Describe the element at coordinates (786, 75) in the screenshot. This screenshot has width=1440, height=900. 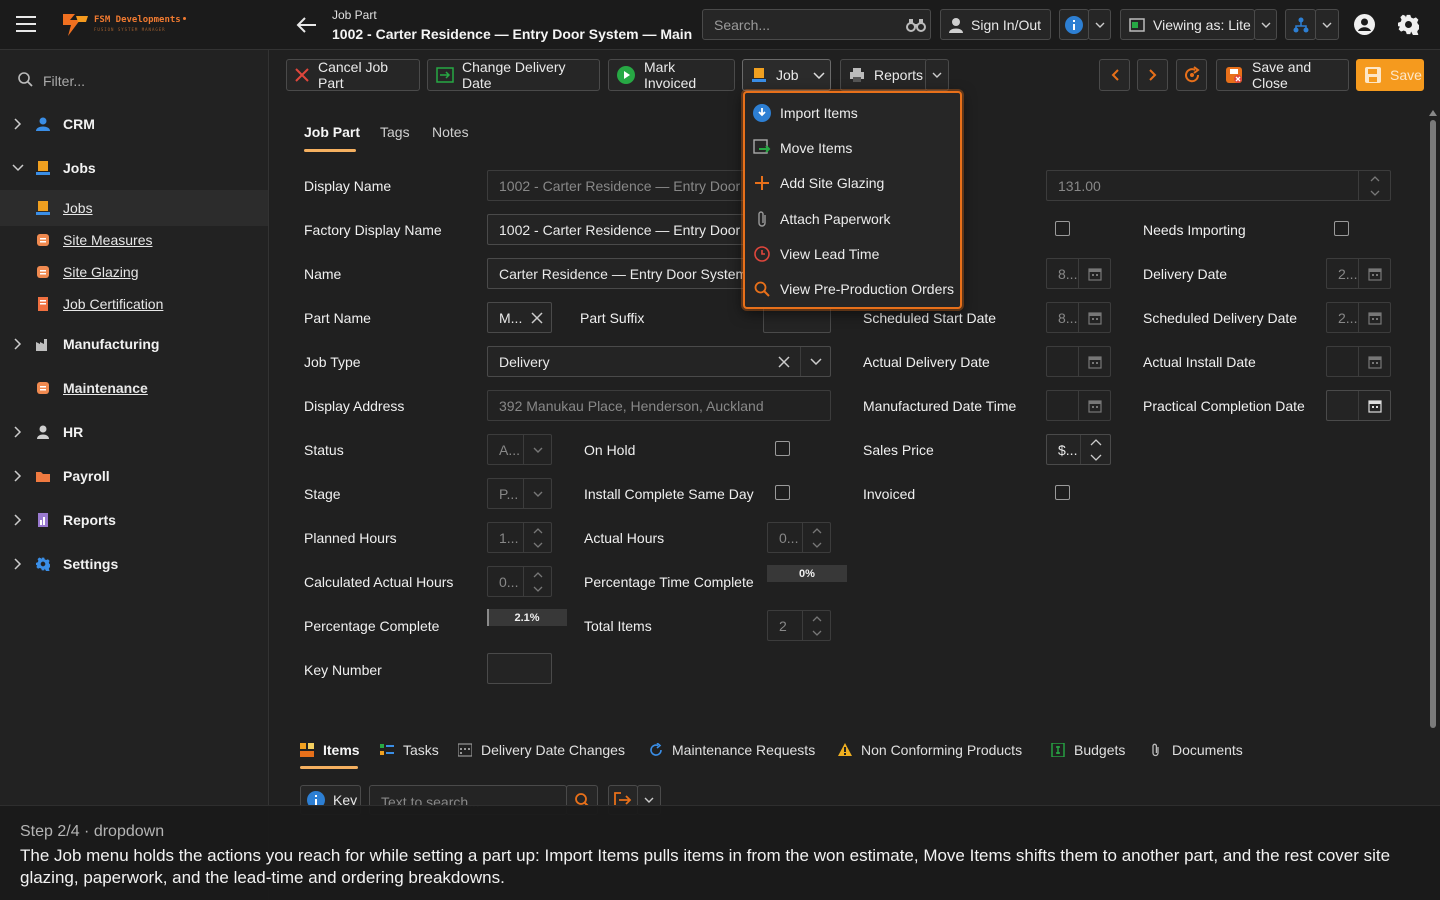
I see `job-menu-button: Job` at that location.